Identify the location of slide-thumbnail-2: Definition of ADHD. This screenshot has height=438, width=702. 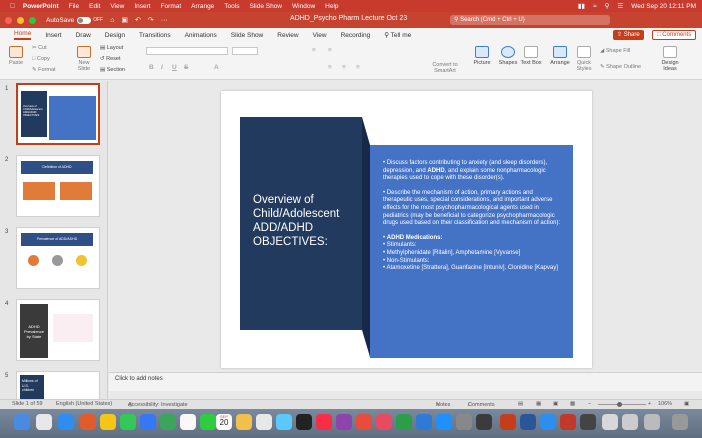
(58, 186).